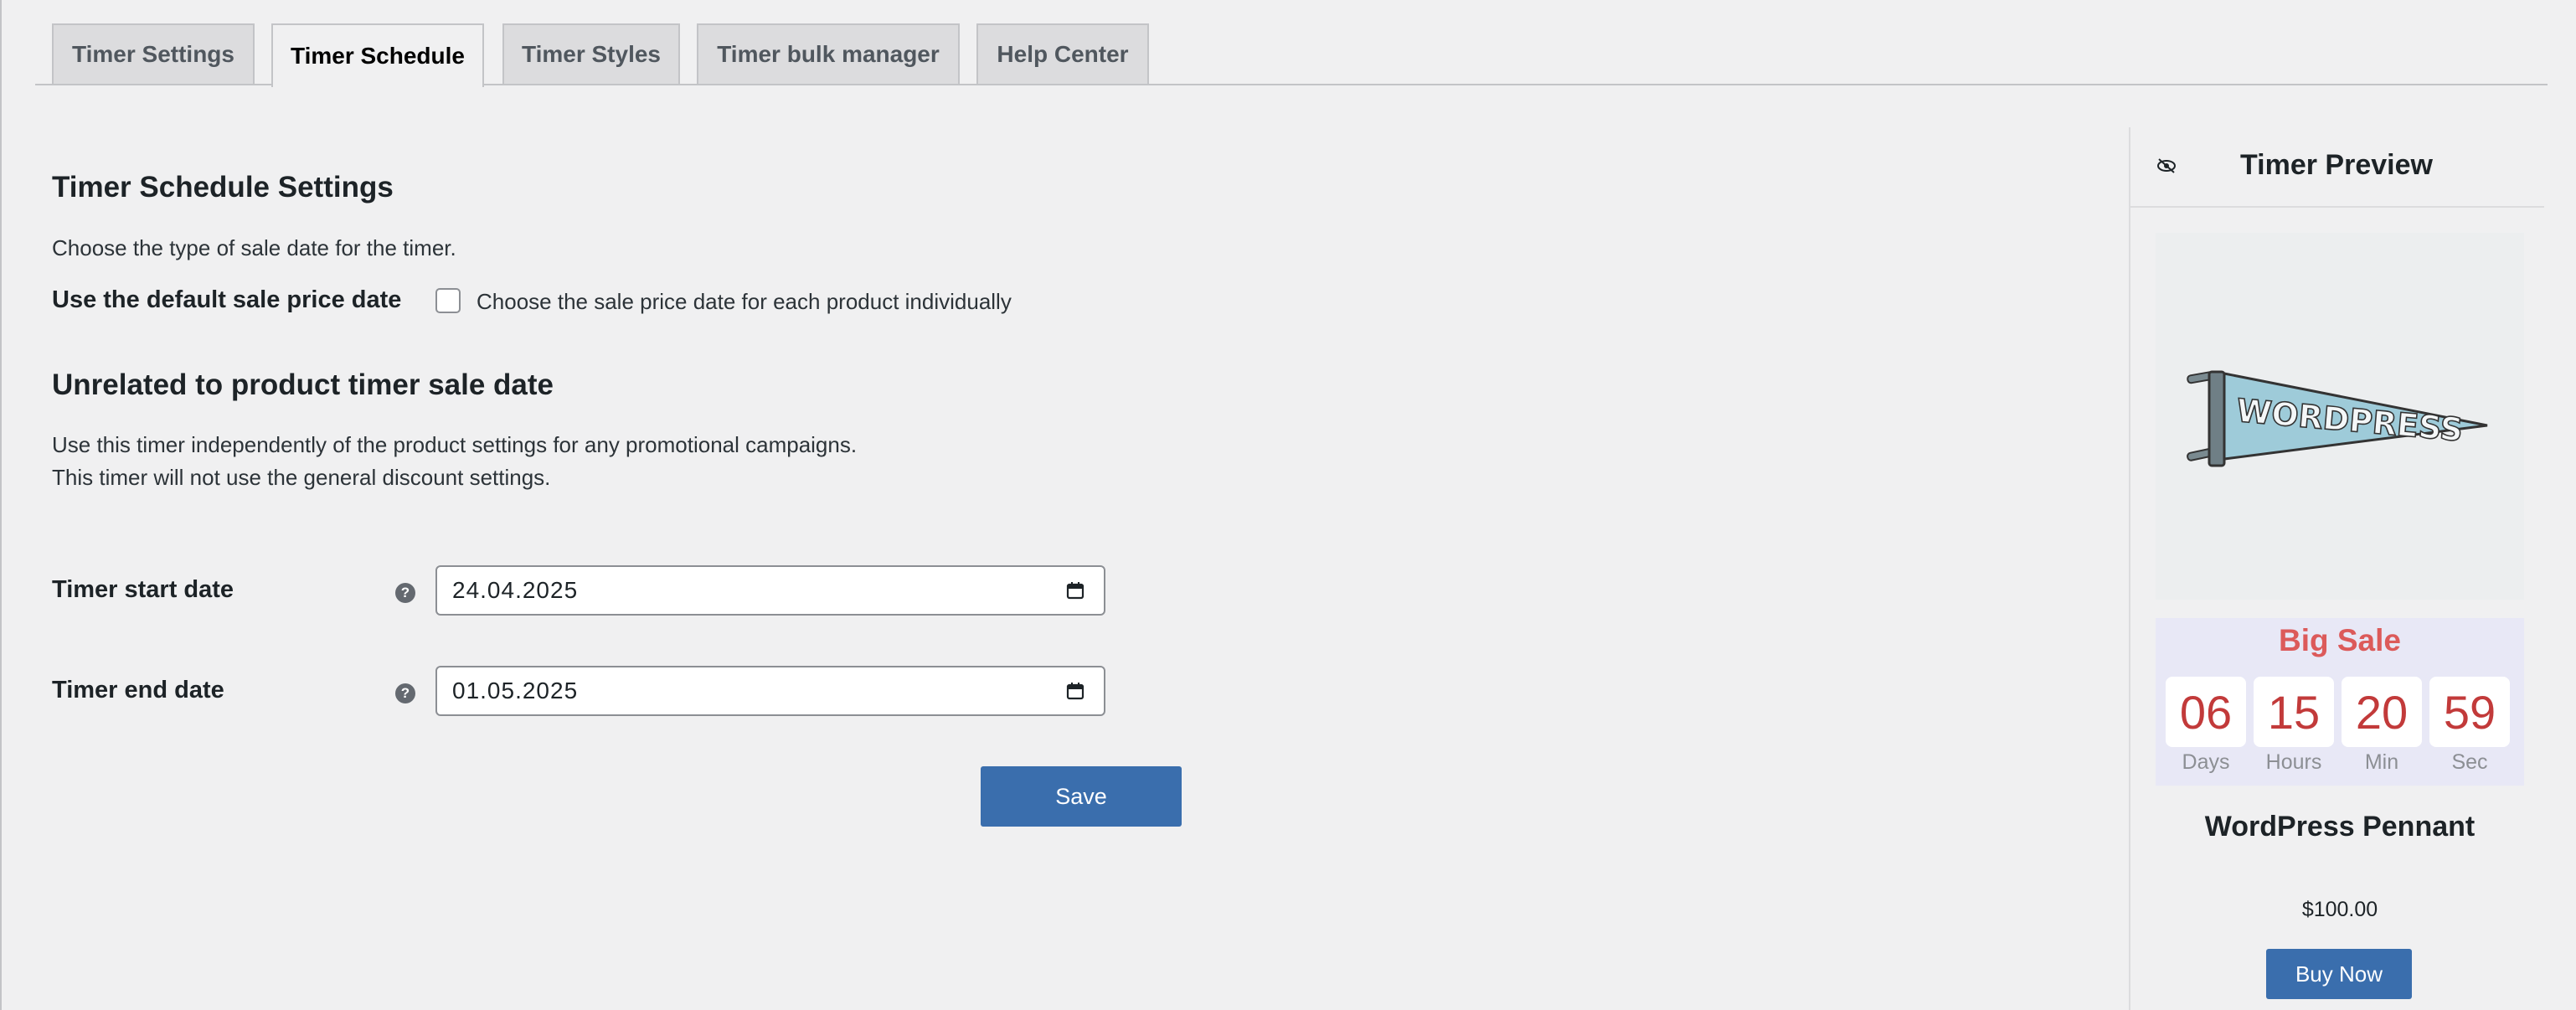 This screenshot has width=2576, height=1010. Describe the element at coordinates (828, 53) in the screenshot. I see `tab-timer-bulk-manager: Timer bulk manager` at that location.